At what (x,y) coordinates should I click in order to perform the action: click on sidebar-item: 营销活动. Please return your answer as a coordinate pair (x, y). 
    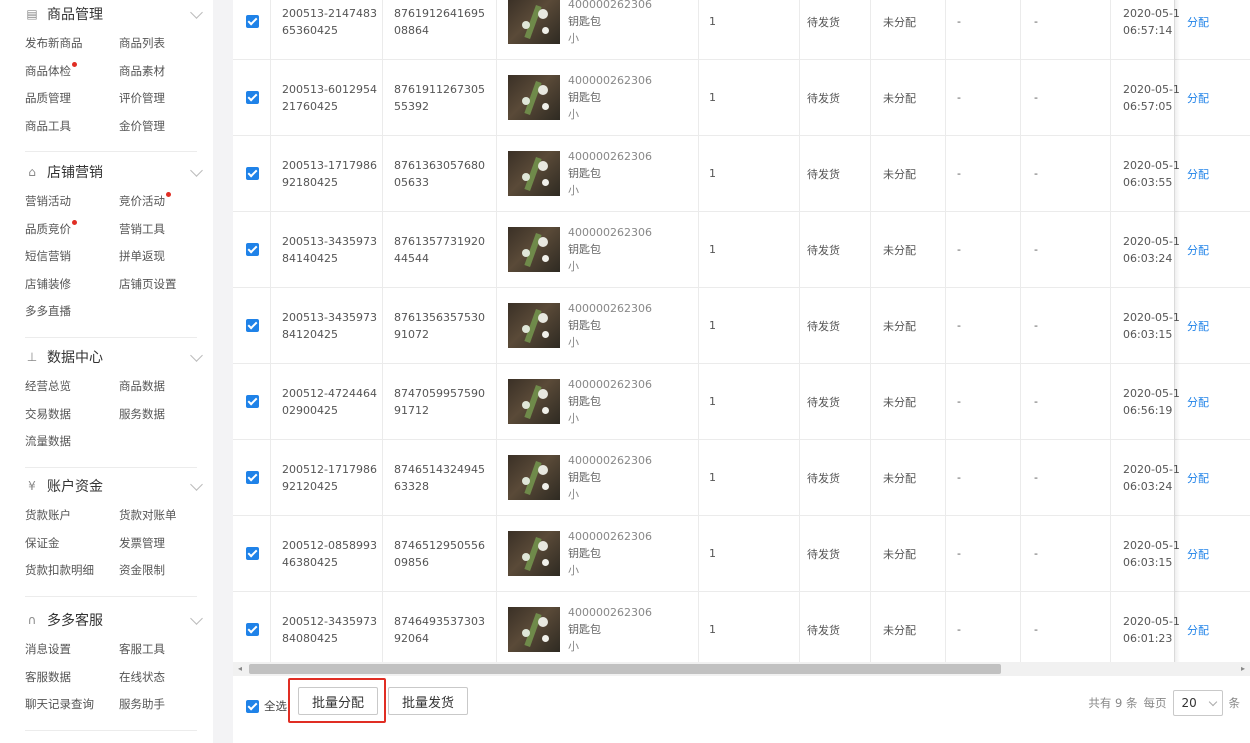
    Looking at the image, I should click on (48, 201).